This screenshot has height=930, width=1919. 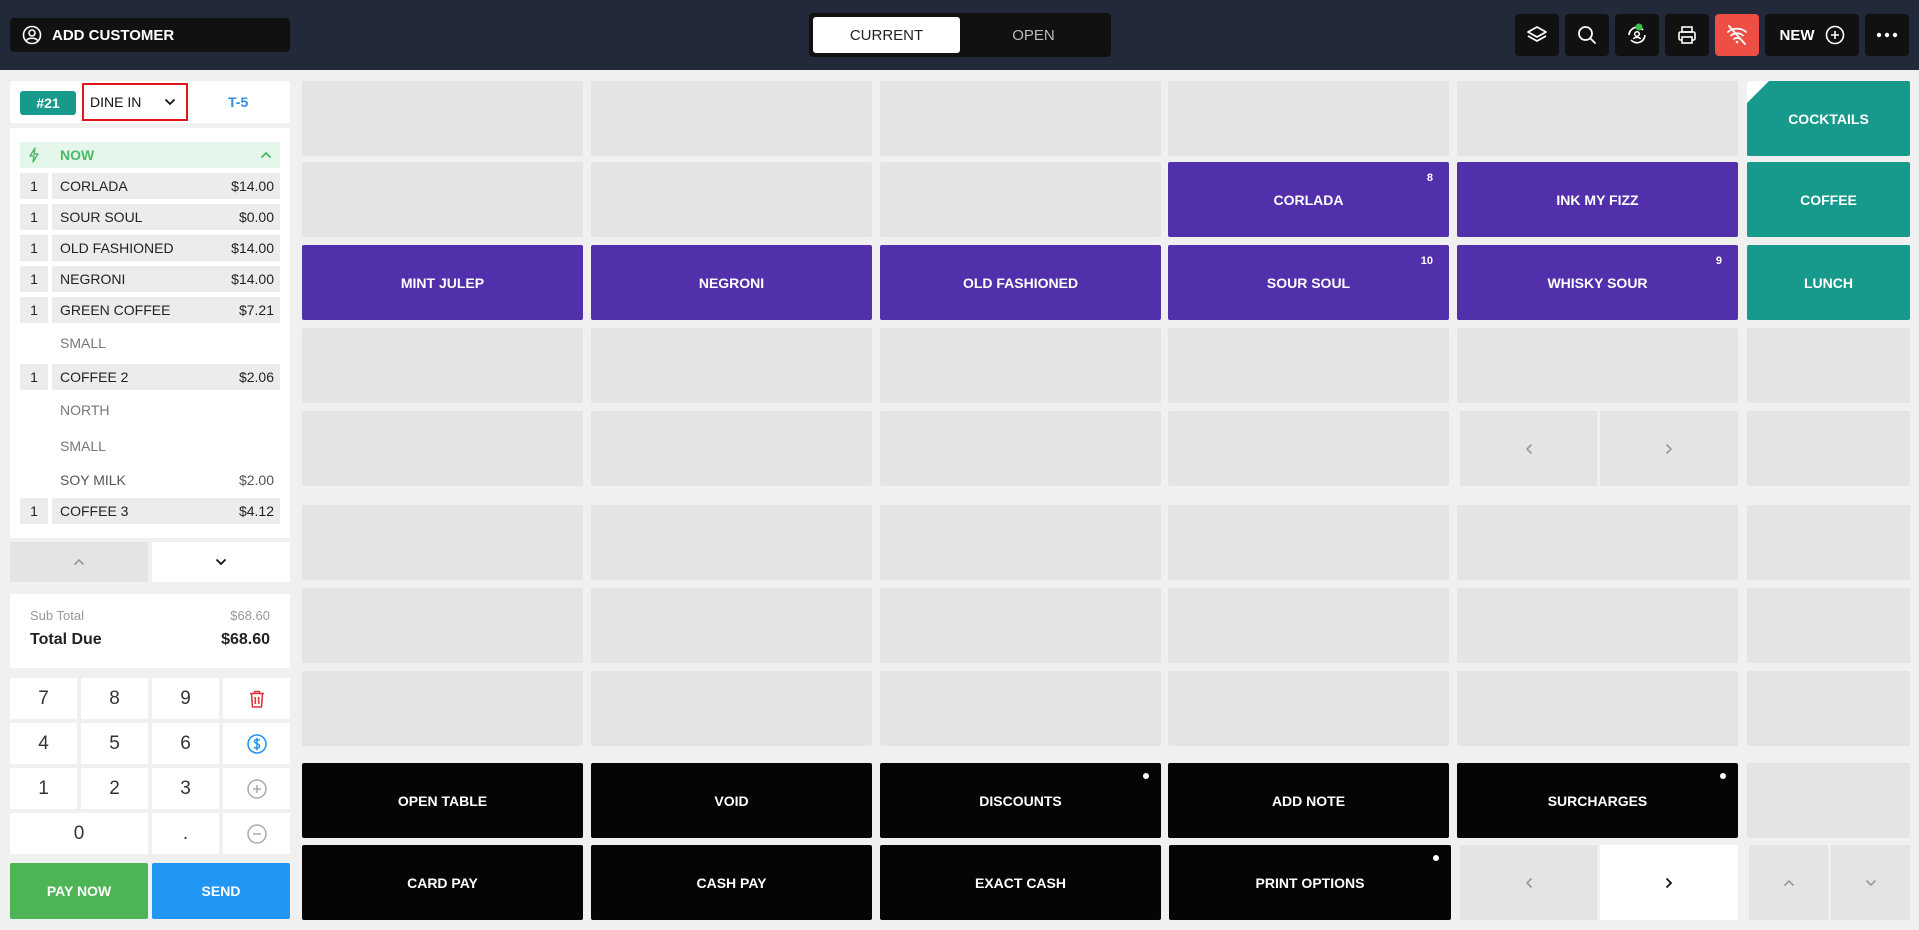 What do you see at coordinates (1828, 282) in the screenshot?
I see `category-lunch-button: LUNCH` at bounding box center [1828, 282].